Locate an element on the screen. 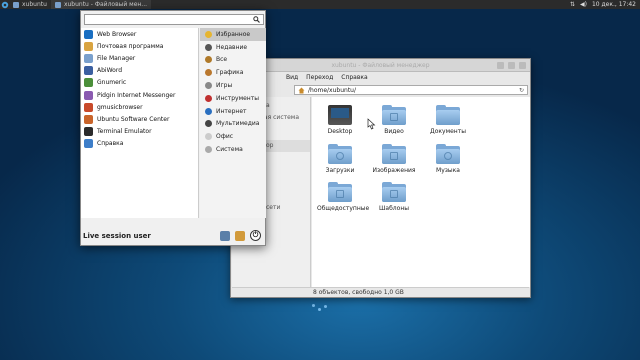 The image size is (640, 360). reload-icon: ↻ is located at coordinates (521, 90).